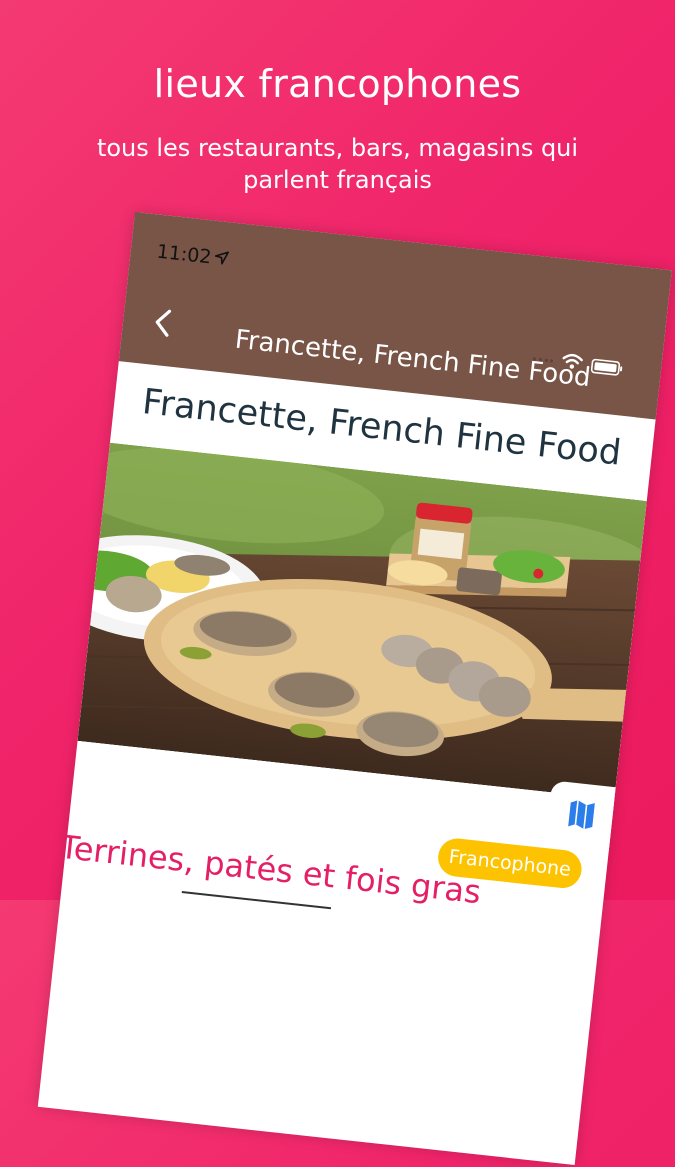 The width and height of the screenshot is (675, 1167). I want to click on chevron-left-icon, so click(163, 323).